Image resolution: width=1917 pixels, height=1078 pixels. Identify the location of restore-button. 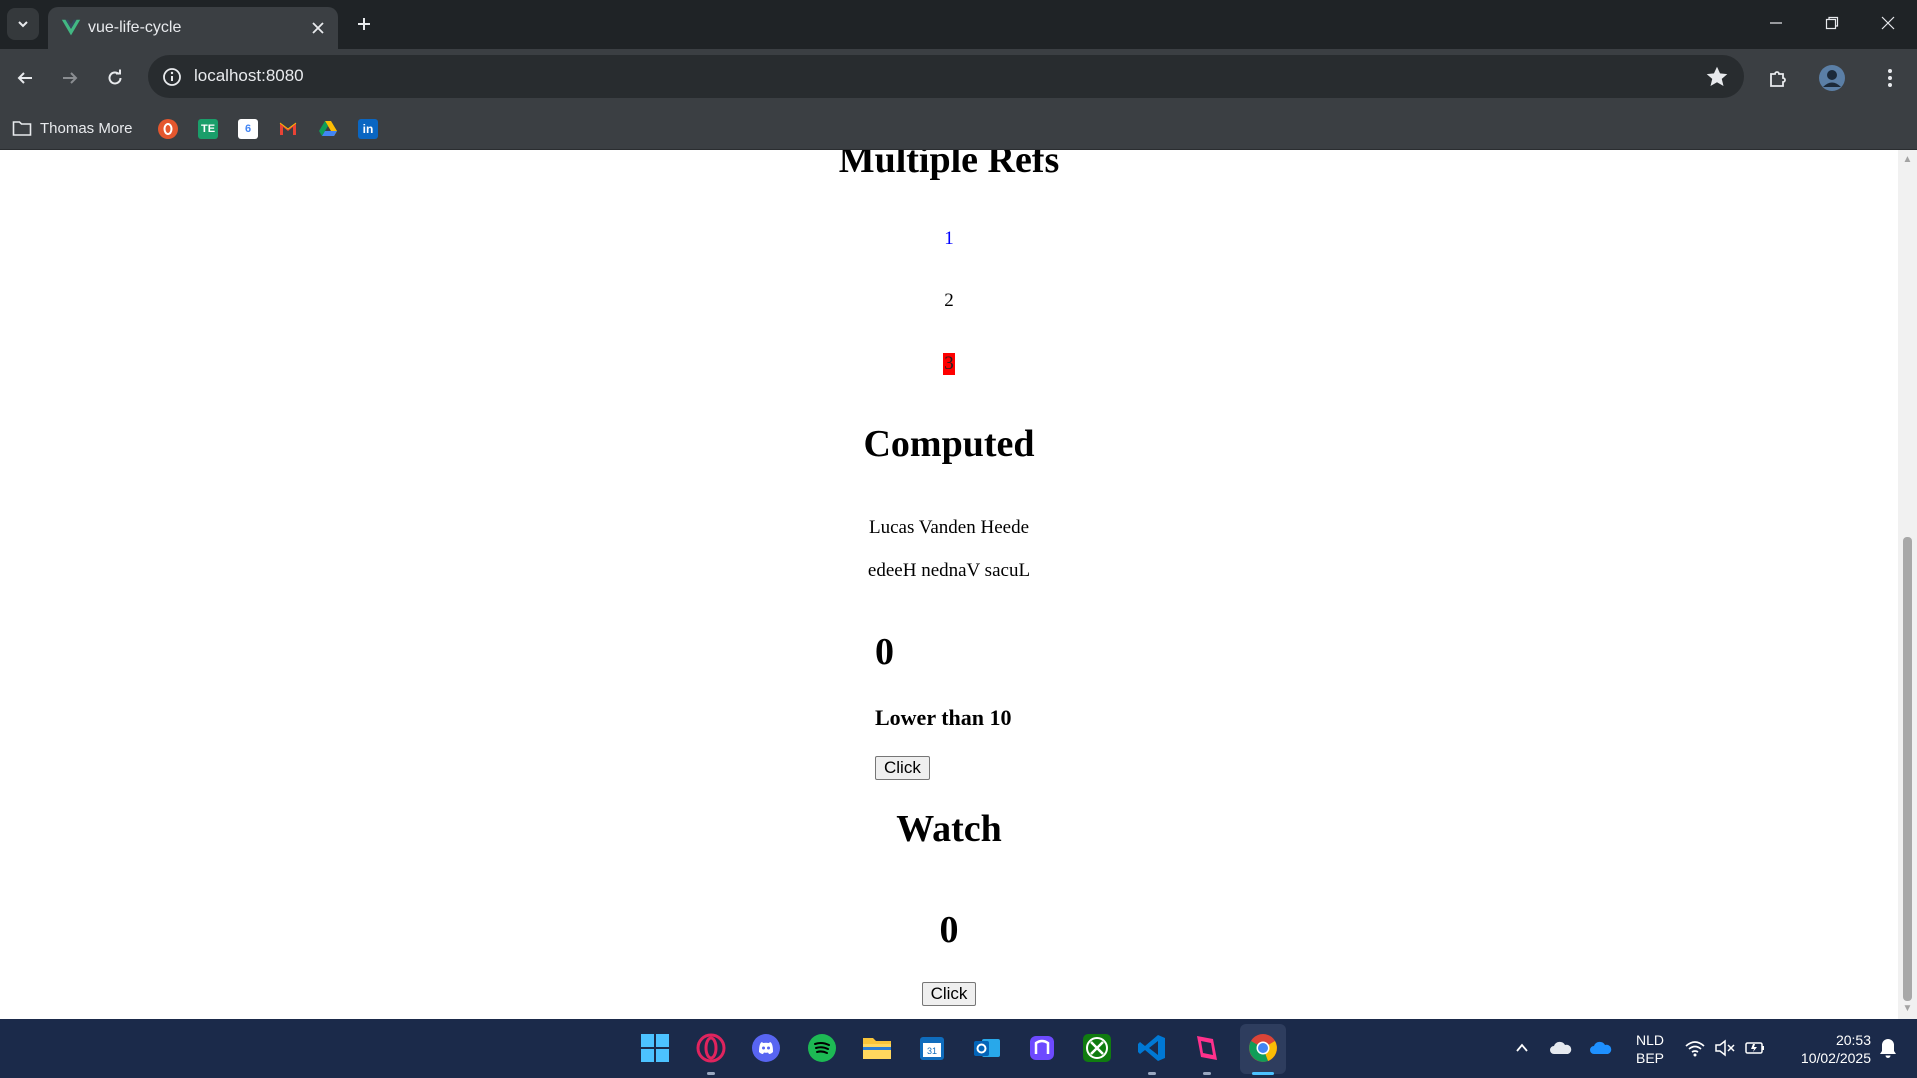
(1832, 23).